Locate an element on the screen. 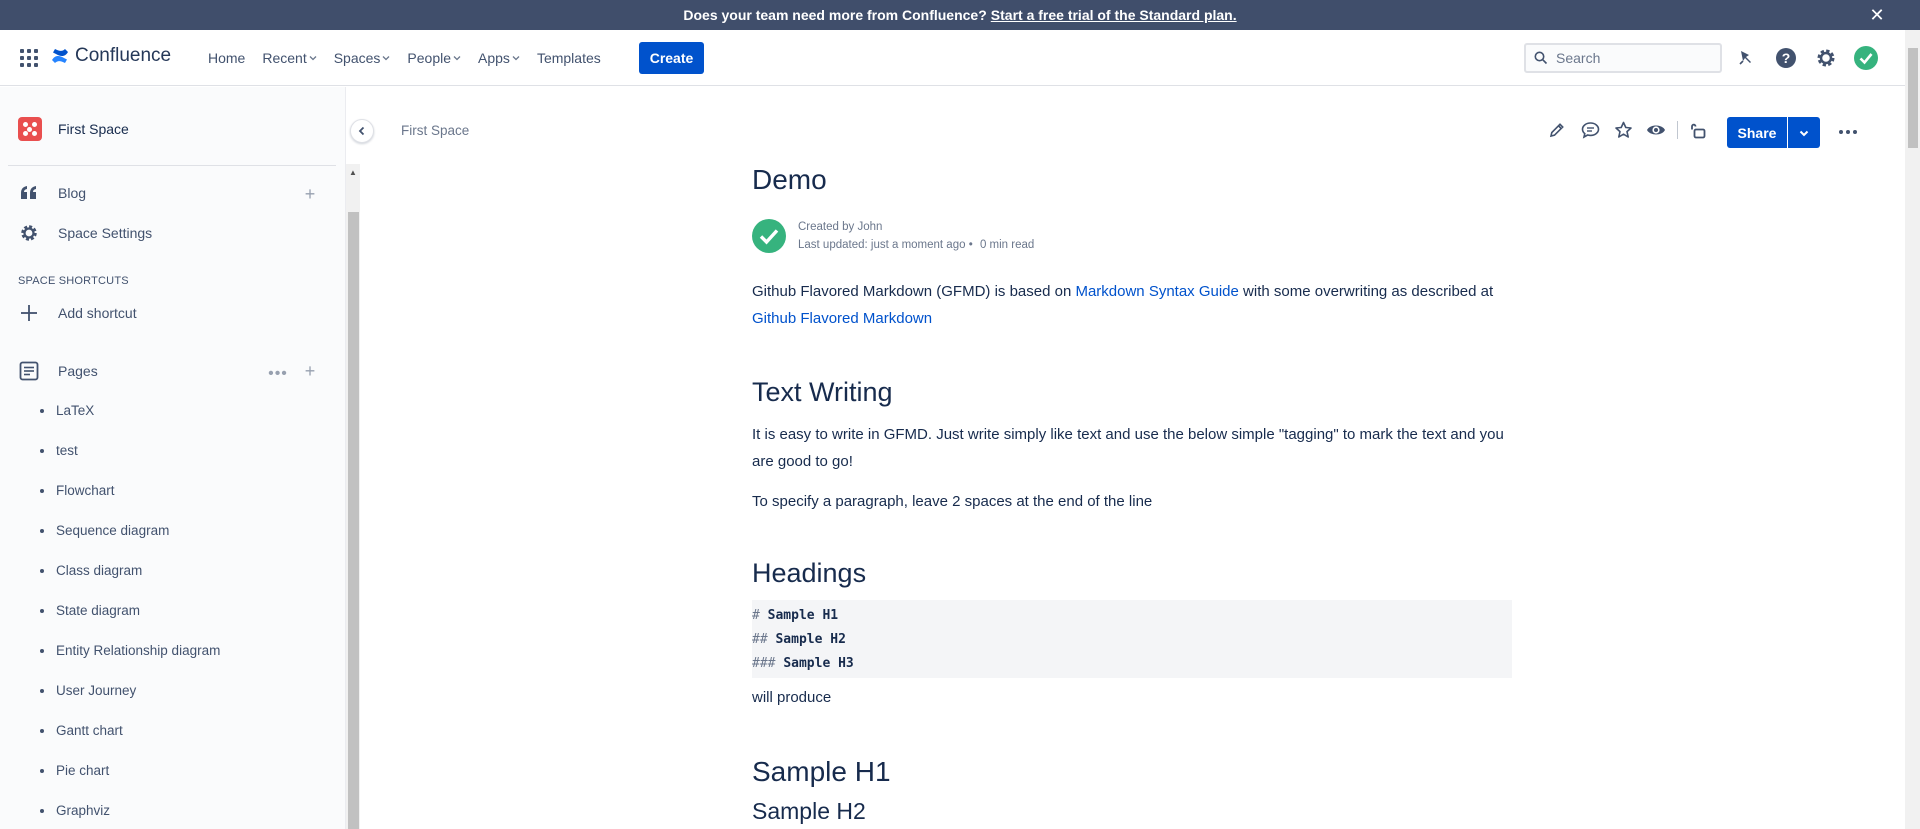 The height and width of the screenshot is (829, 1920). nav-item-label: Spaces is located at coordinates (357, 58).